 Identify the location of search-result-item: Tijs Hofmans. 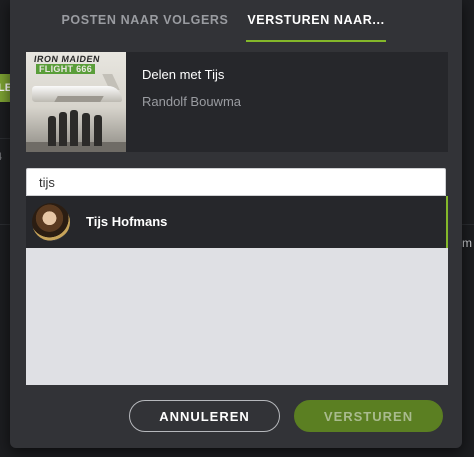
(237, 222).